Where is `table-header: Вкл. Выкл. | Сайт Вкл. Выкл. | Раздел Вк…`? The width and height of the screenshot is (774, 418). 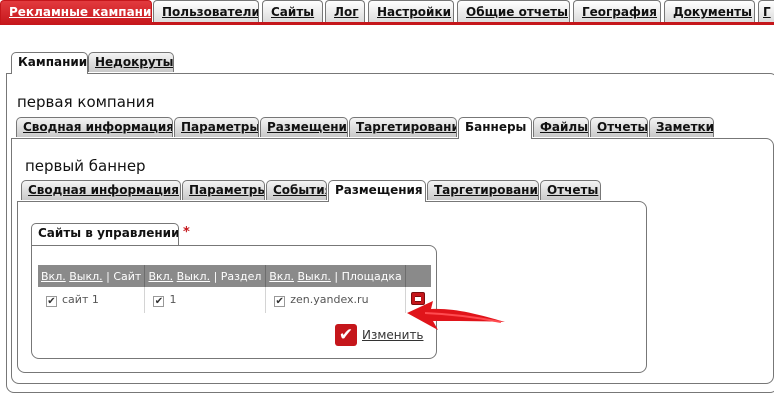
table-header: Вкл. Выкл. | Сайт Вкл. Выкл. | Раздел Вк… is located at coordinates (234, 276).